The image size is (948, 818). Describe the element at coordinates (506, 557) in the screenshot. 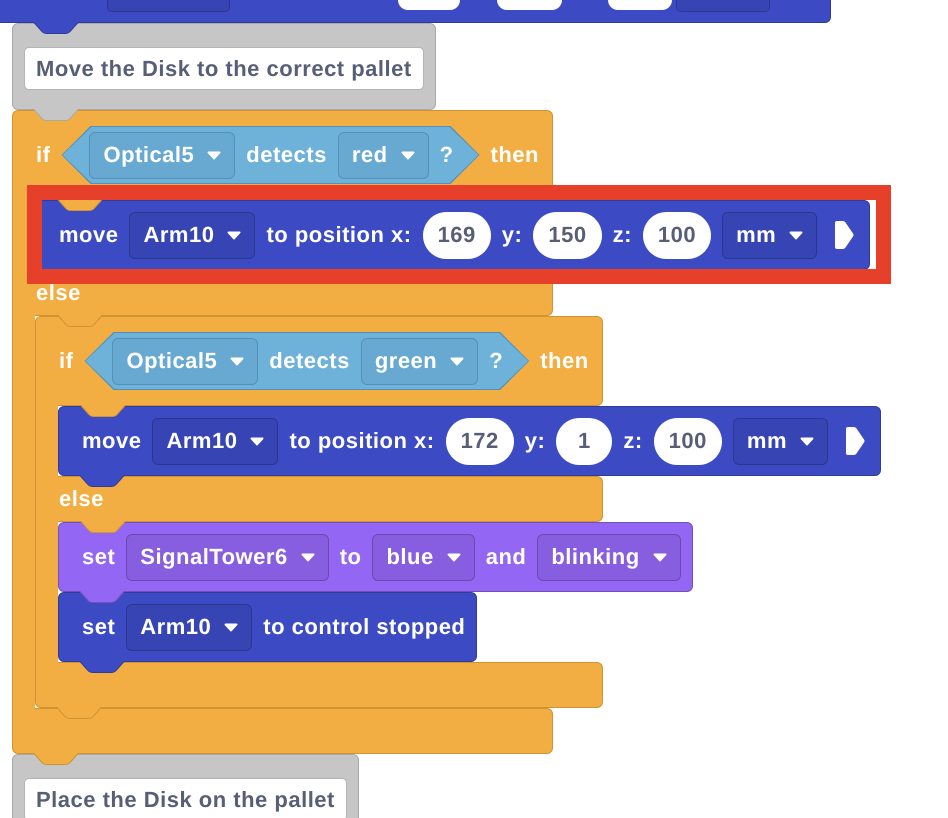

I see `block-label: and` at that location.